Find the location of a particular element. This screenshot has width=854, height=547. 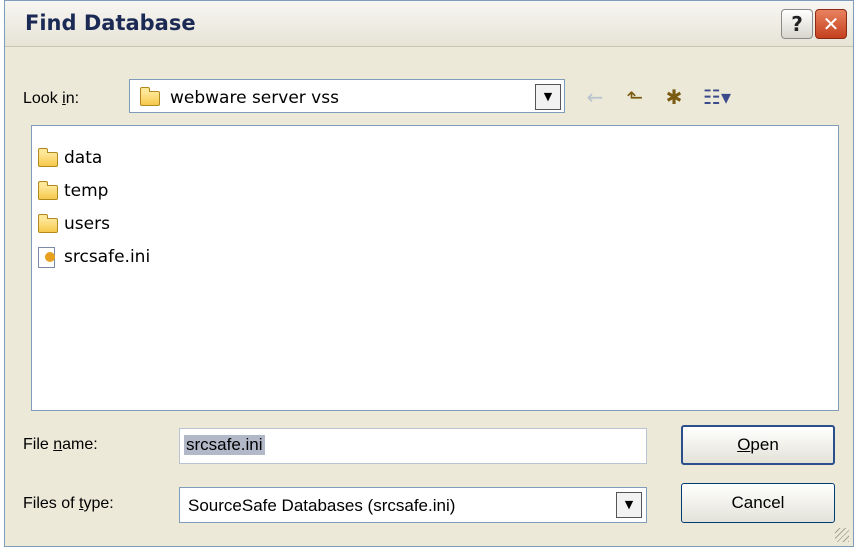

look-in-value: webware server vss is located at coordinates (254, 98).